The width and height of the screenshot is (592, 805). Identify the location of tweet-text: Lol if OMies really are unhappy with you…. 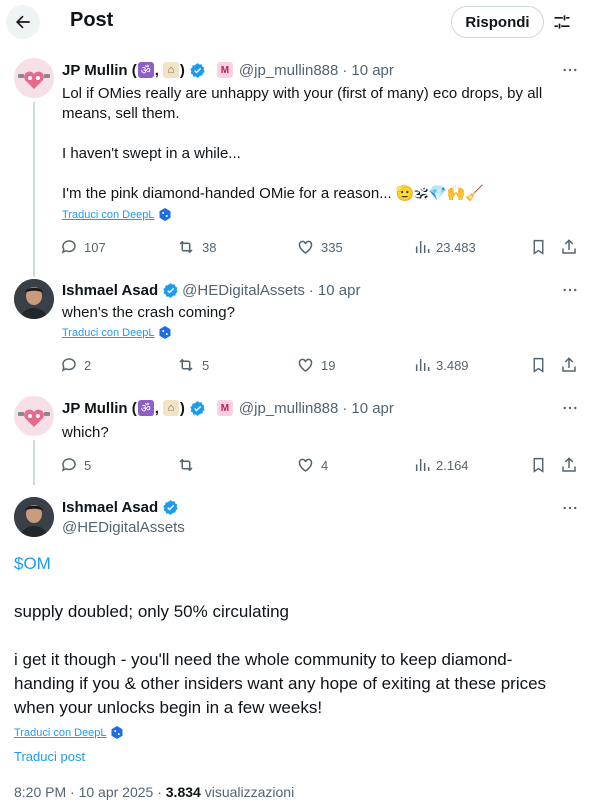
(312, 144).